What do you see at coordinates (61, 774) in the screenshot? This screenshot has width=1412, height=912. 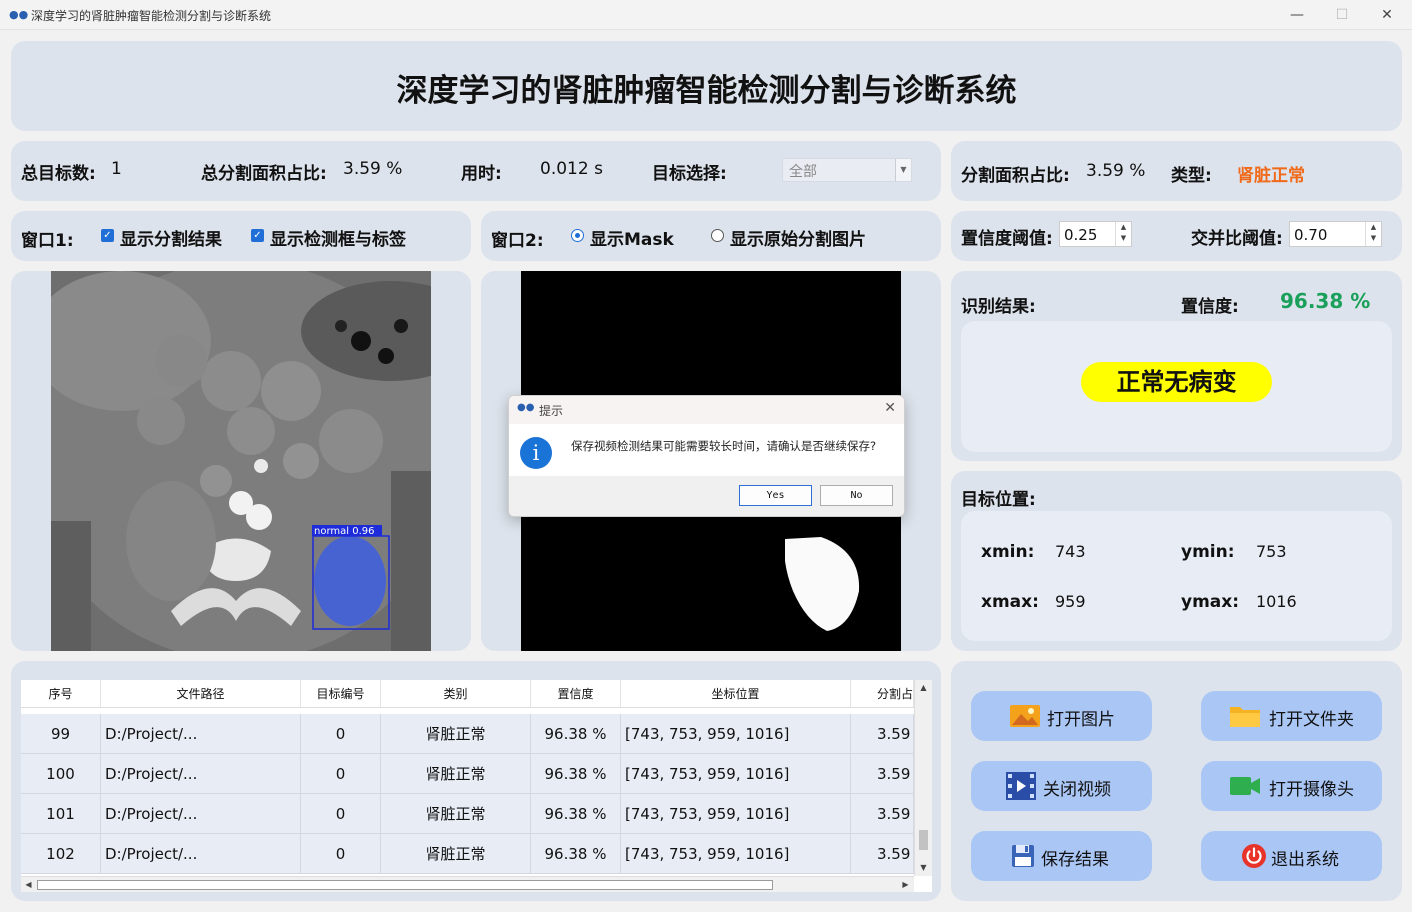 I see `cell-index: 100` at bounding box center [61, 774].